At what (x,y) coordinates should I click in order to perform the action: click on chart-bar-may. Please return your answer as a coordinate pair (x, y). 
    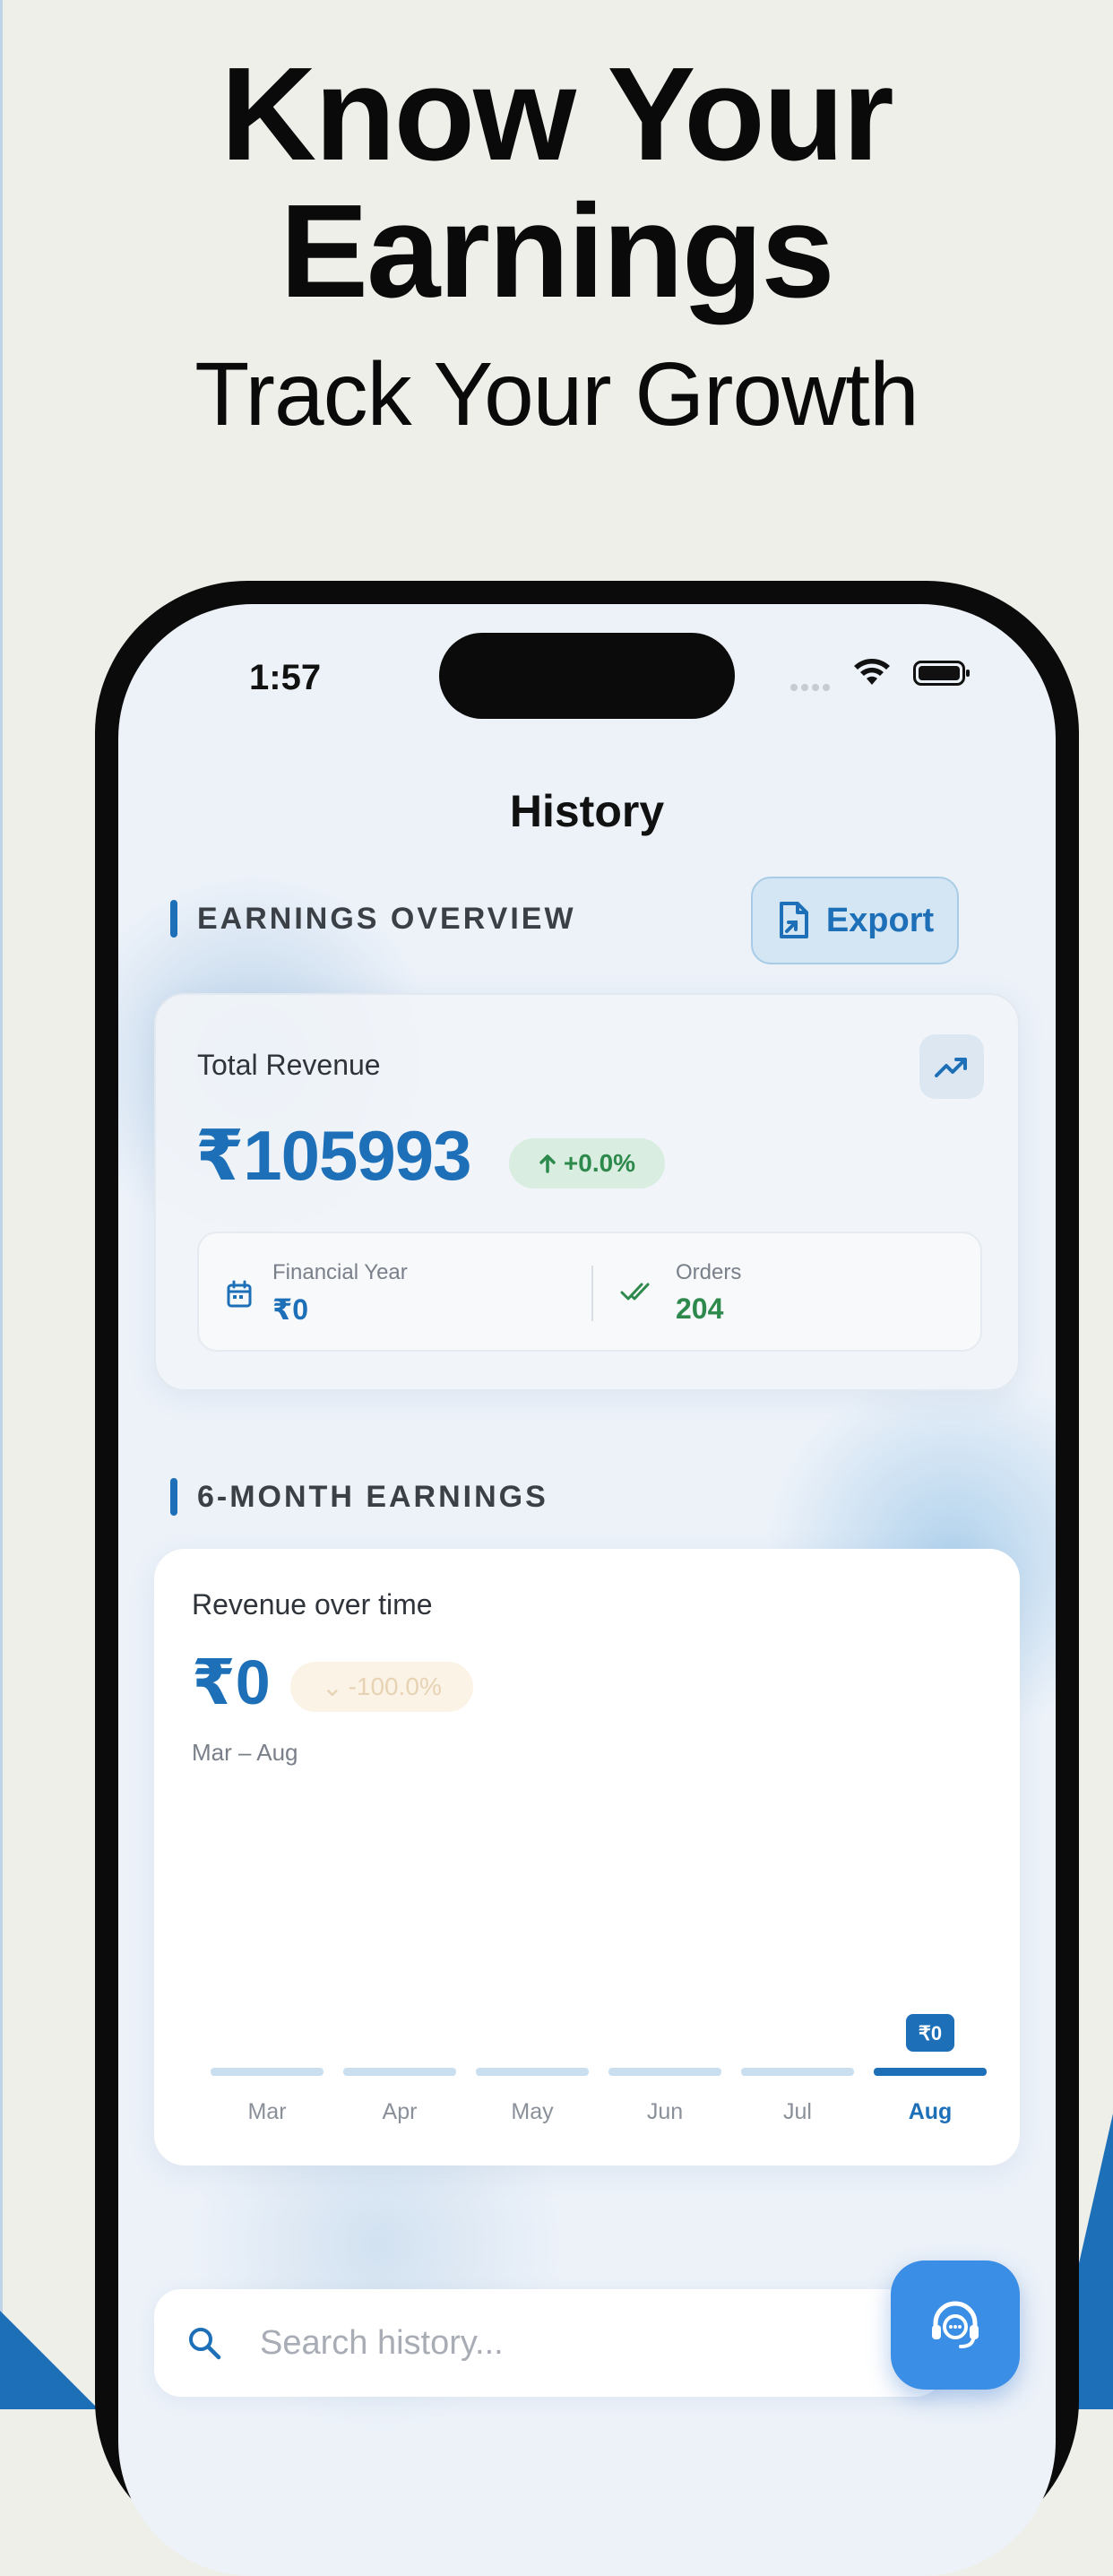
    Looking at the image, I should click on (532, 2072).